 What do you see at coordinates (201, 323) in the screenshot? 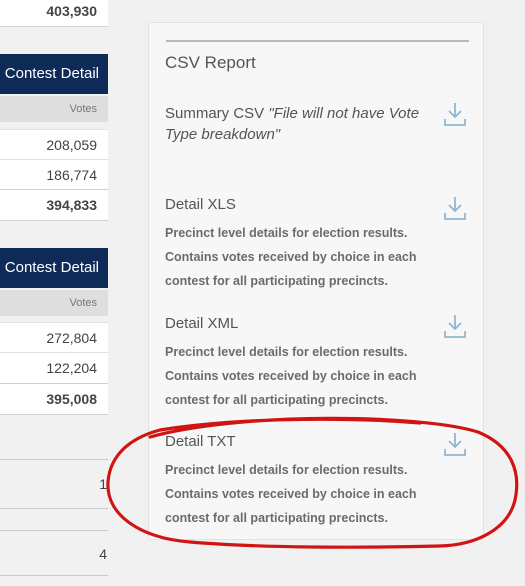
I see `detail-xml-title: Detail XML` at bounding box center [201, 323].